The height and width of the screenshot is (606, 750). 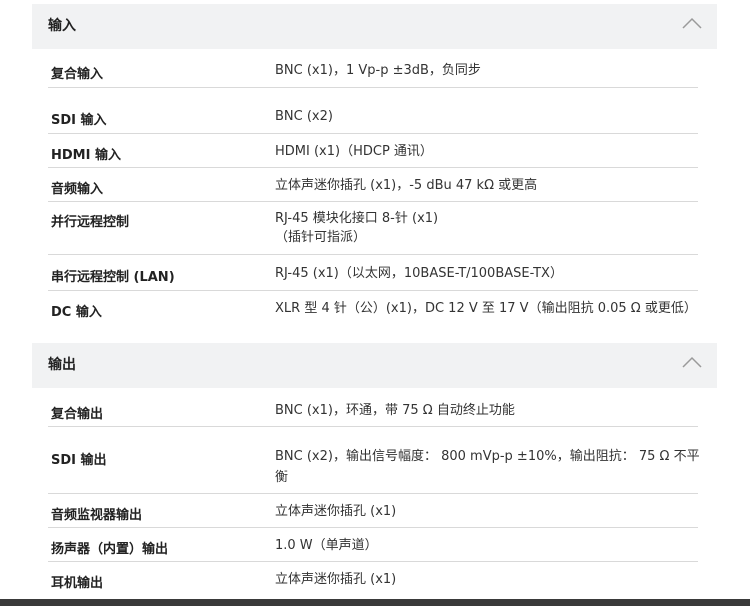 What do you see at coordinates (62, 365) in the screenshot?
I see `section-title: 输出` at bounding box center [62, 365].